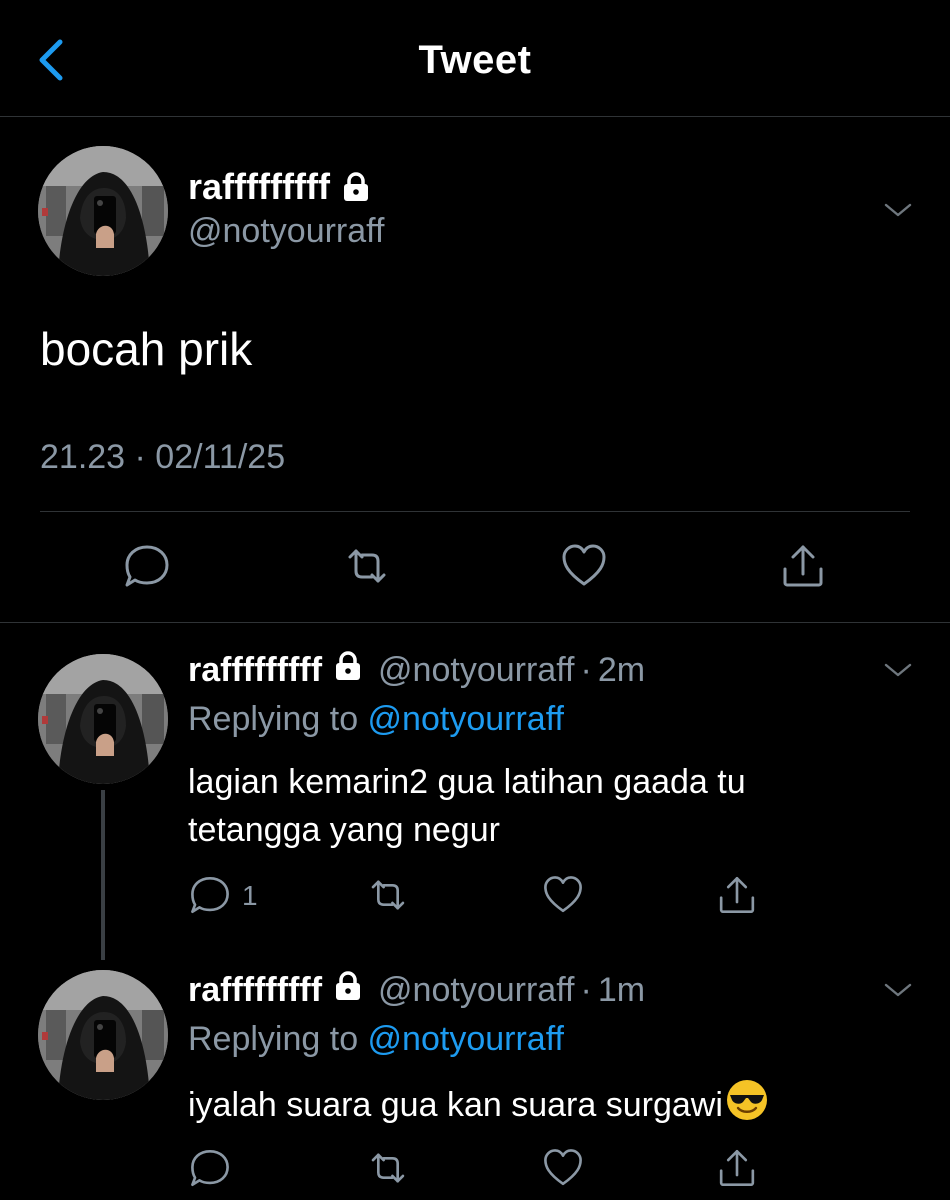 This screenshot has width=950, height=1200. What do you see at coordinates (621, 670) in the screenshot?
I see `reply-time: 2m` at bounding box center [621, 670].